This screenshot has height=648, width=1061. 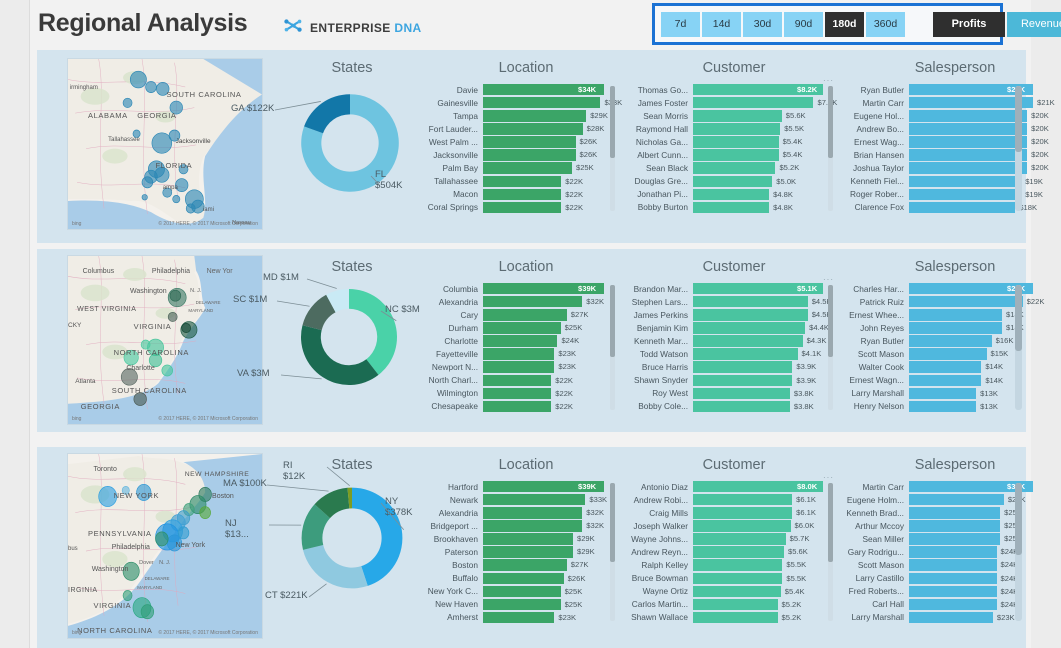 What do you see at coordinates (938, 393) in the screenshot?
I see `salesperson-bar-row: Larry Marshall $13K` at bounding box center [938, 393].